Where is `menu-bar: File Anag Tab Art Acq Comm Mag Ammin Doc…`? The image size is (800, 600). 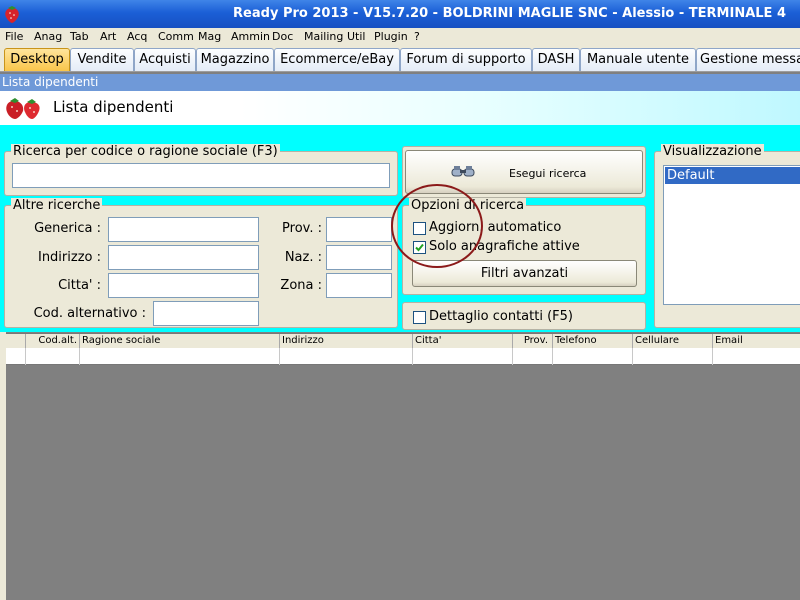 menu-bar: File Anag Tab Art Acq Comm Mag Ammin Doc… is located at coordinates (400, 37).